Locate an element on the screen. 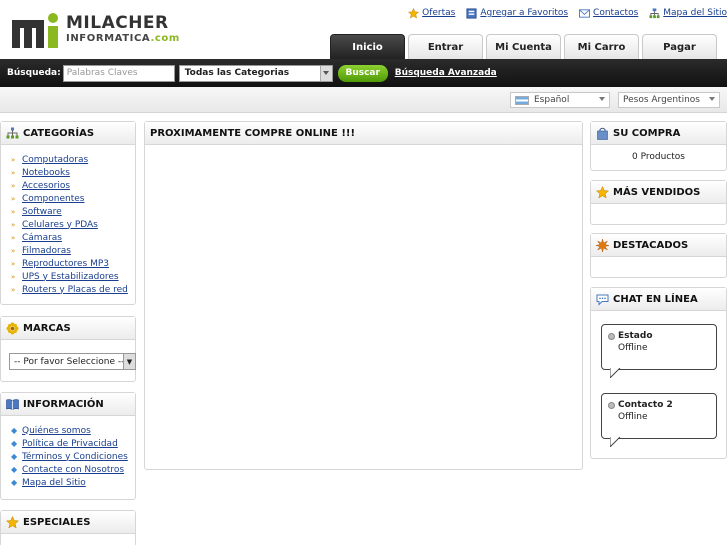 Image resolution: width=727 pixels, height=545 pixels. toplink-favoritos: Agregar a Favoritos is located at coordinates (517, 13).